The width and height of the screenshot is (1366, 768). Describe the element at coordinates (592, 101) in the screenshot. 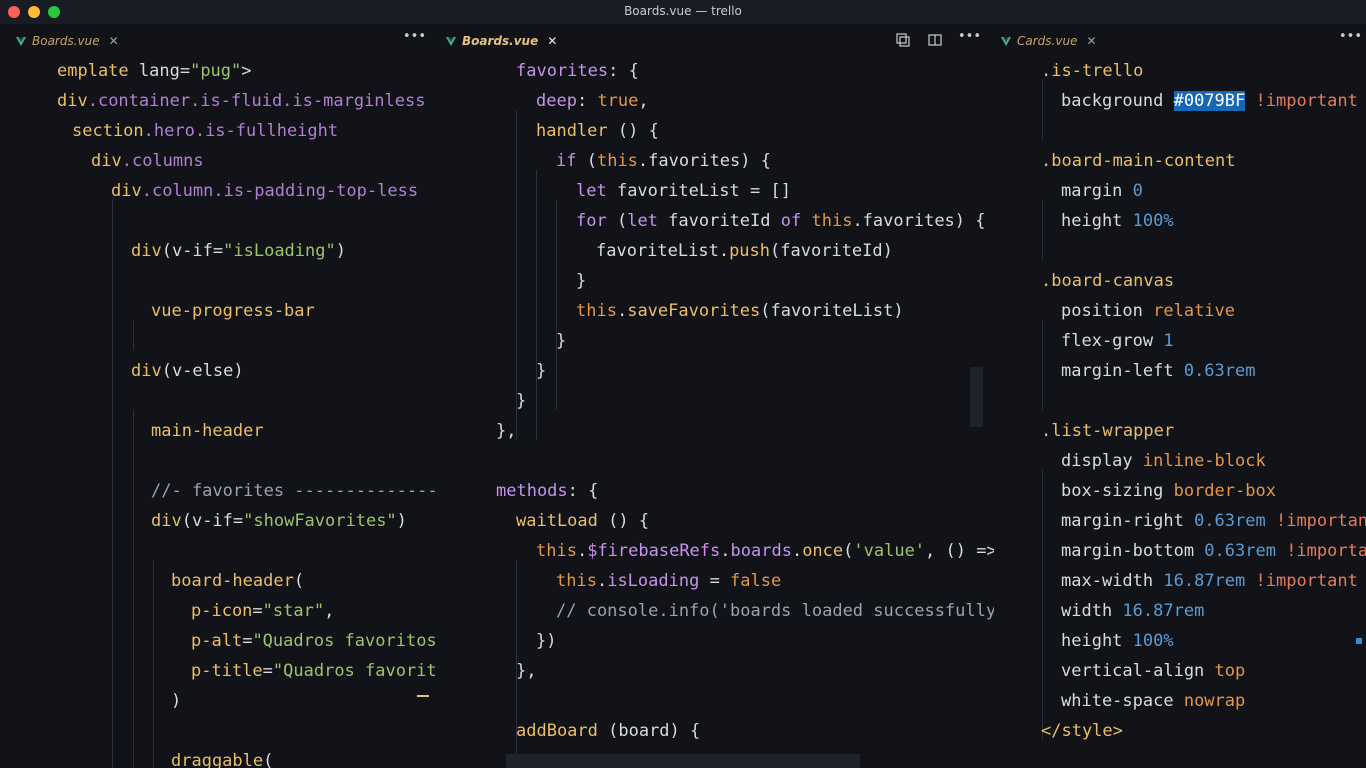

I see `code-line: deep: true,` at that location.